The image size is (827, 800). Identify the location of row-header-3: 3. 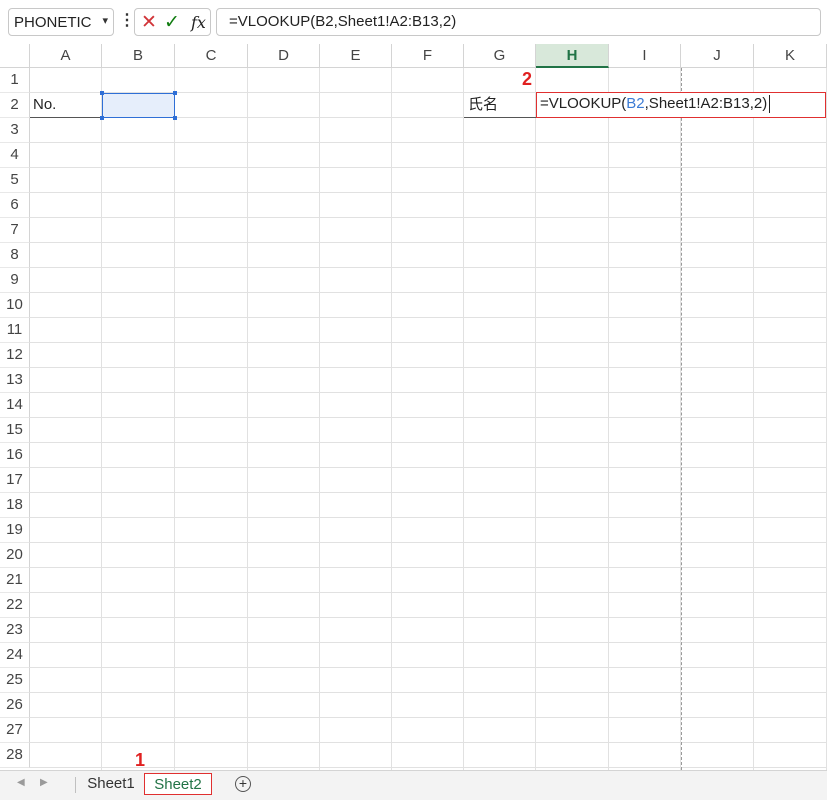
(15, 130).